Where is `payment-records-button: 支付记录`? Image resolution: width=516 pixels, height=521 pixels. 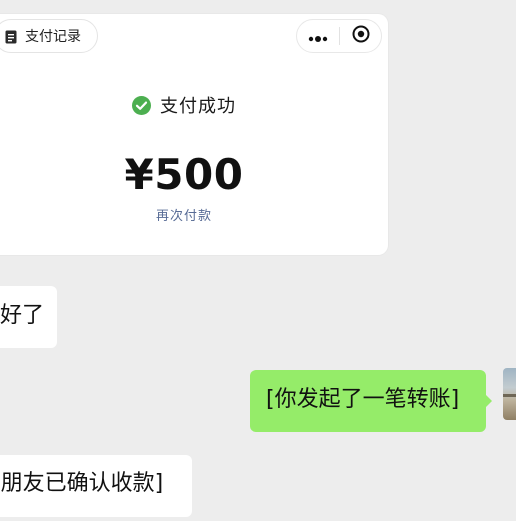
payment-records-button: 支付记录 is located at coordinates (49, 36).